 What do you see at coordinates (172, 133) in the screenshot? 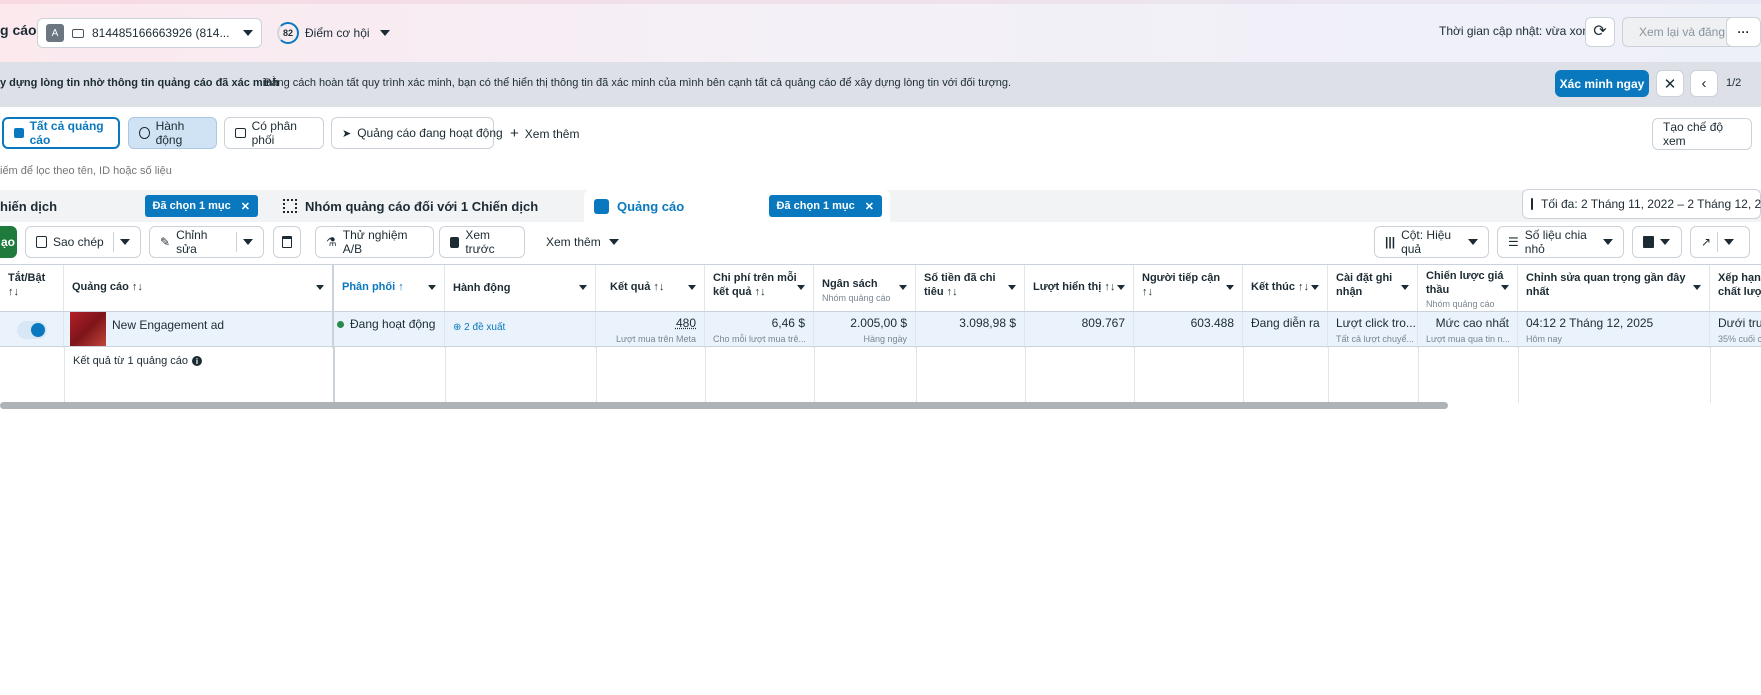
I see `filter-actions: Hành động` at bounding box center [172, 133].